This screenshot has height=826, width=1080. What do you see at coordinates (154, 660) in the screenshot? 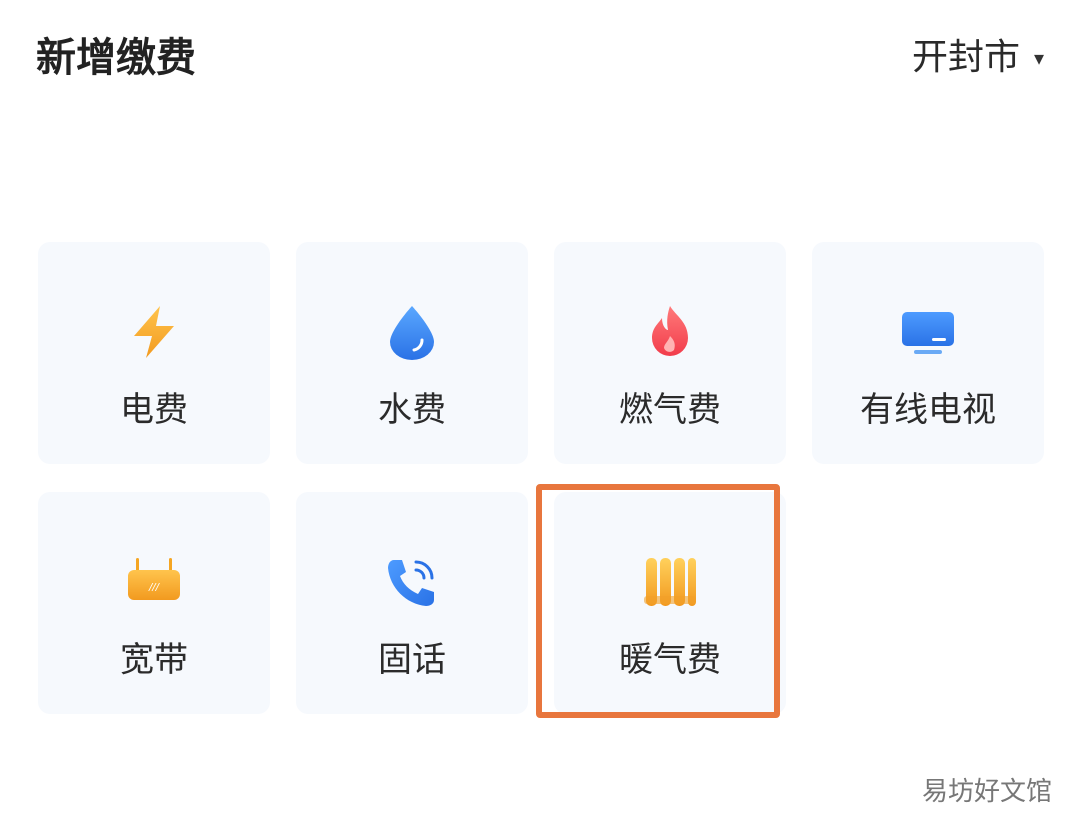
I see `tile-label: 宽带` at bounding box center [154, 660].